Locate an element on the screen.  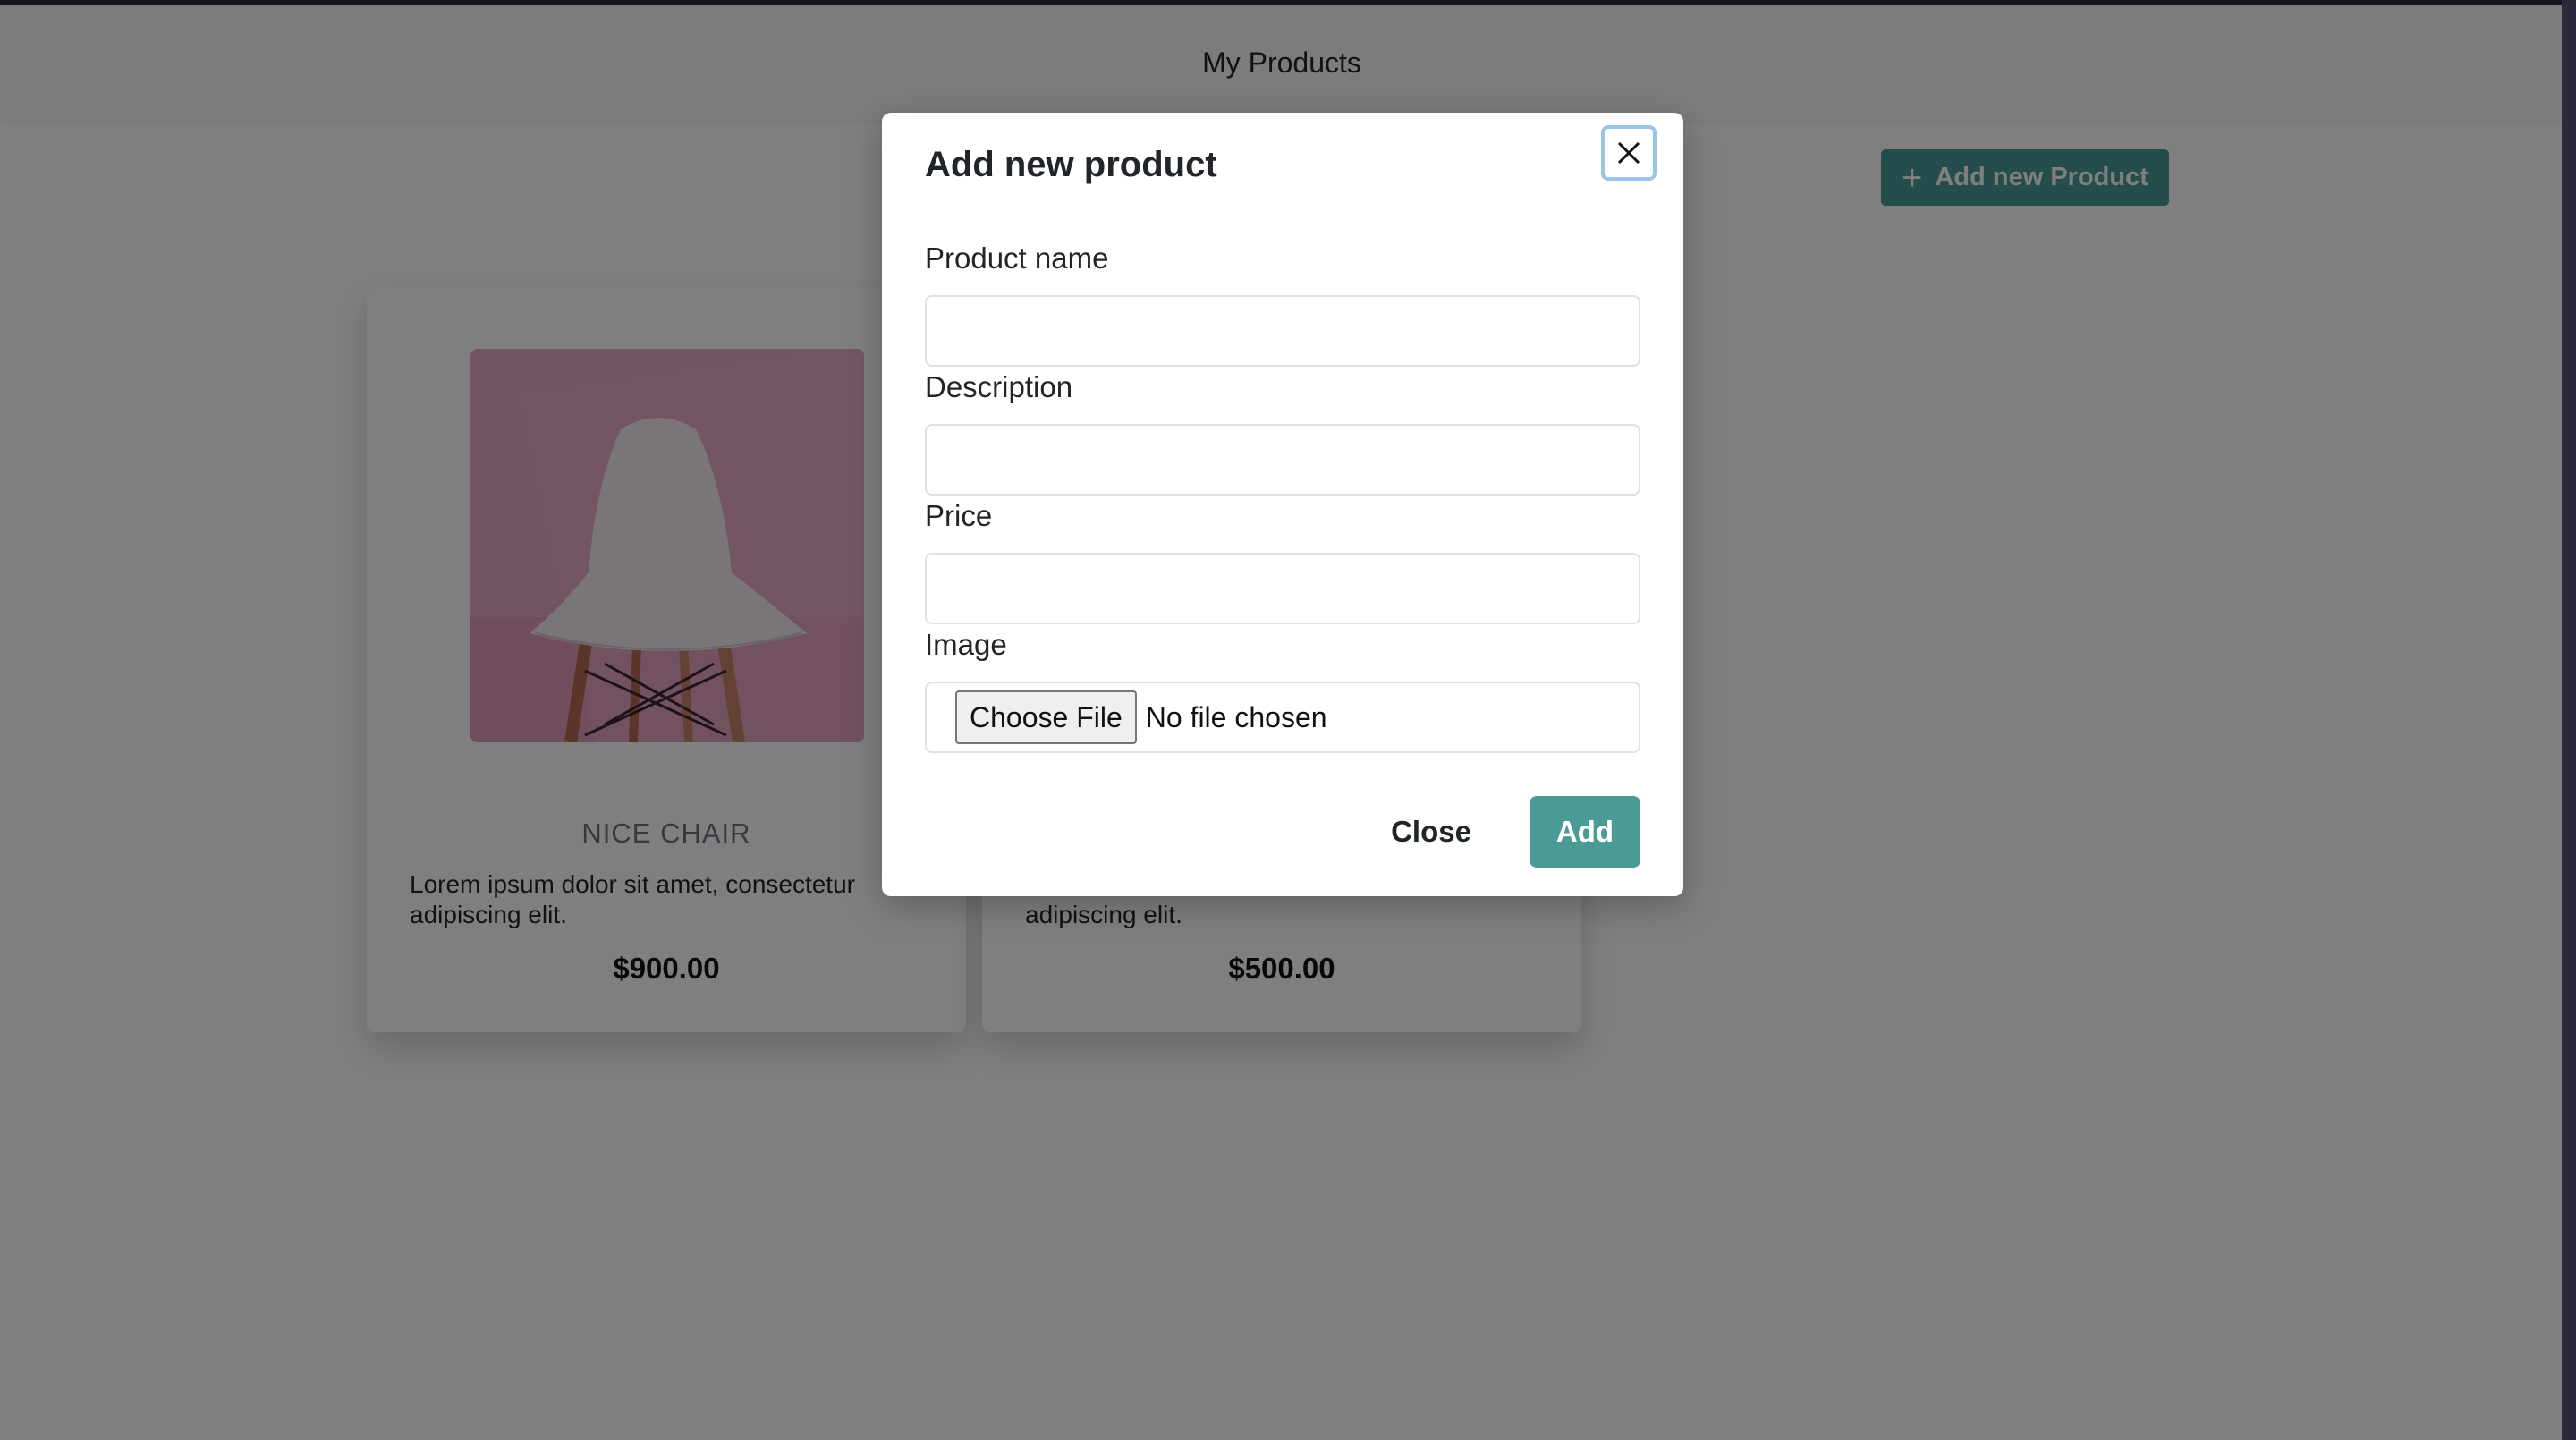
image-file-input: Choose File No file chosen is located at coordinates (1282, 717).